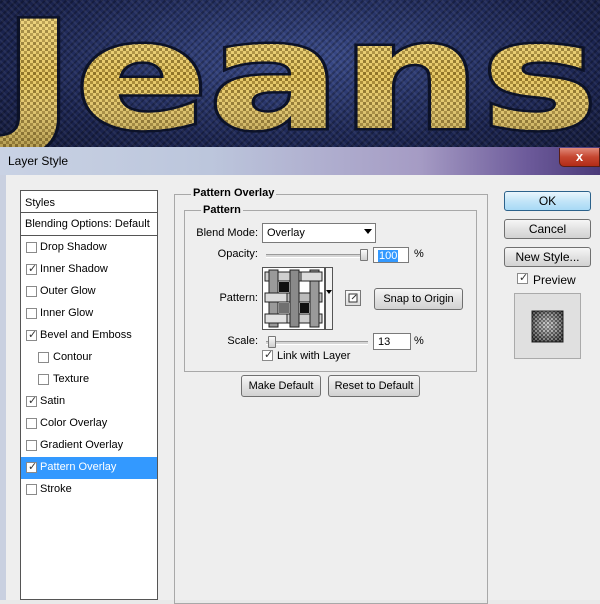 The image size is (600, 604). What do you see at coordinates (89, 202) in the screenshot?
I see `styles-list-header: Styles` at bounding box center [89, 202].